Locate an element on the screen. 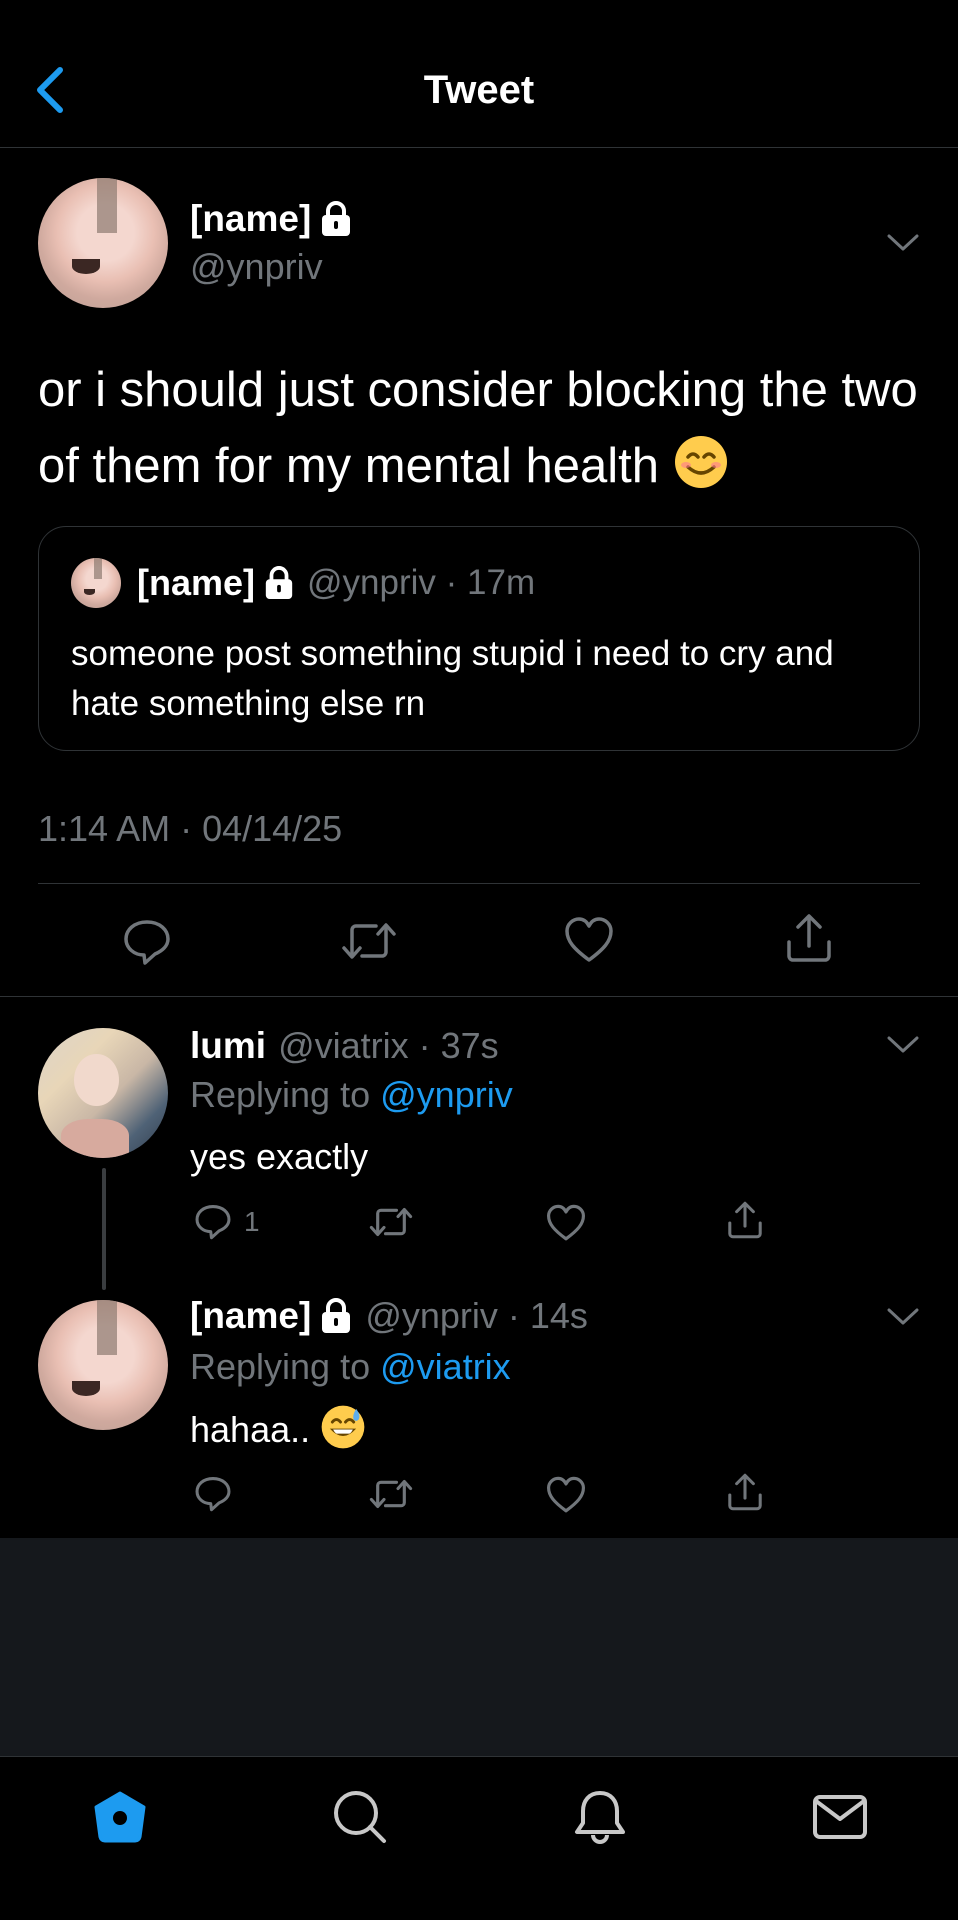 This screenshot has width=958, height=1920. page-title: Tweet is located at coordinates (479, 90).